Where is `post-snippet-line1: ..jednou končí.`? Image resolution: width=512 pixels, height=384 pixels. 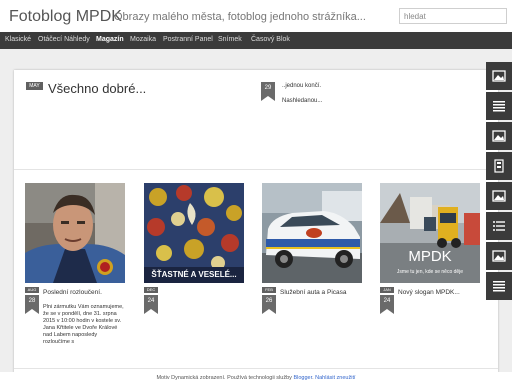
post-snippet-line1: ..jednou končí. is located at coordinates (302, 86).